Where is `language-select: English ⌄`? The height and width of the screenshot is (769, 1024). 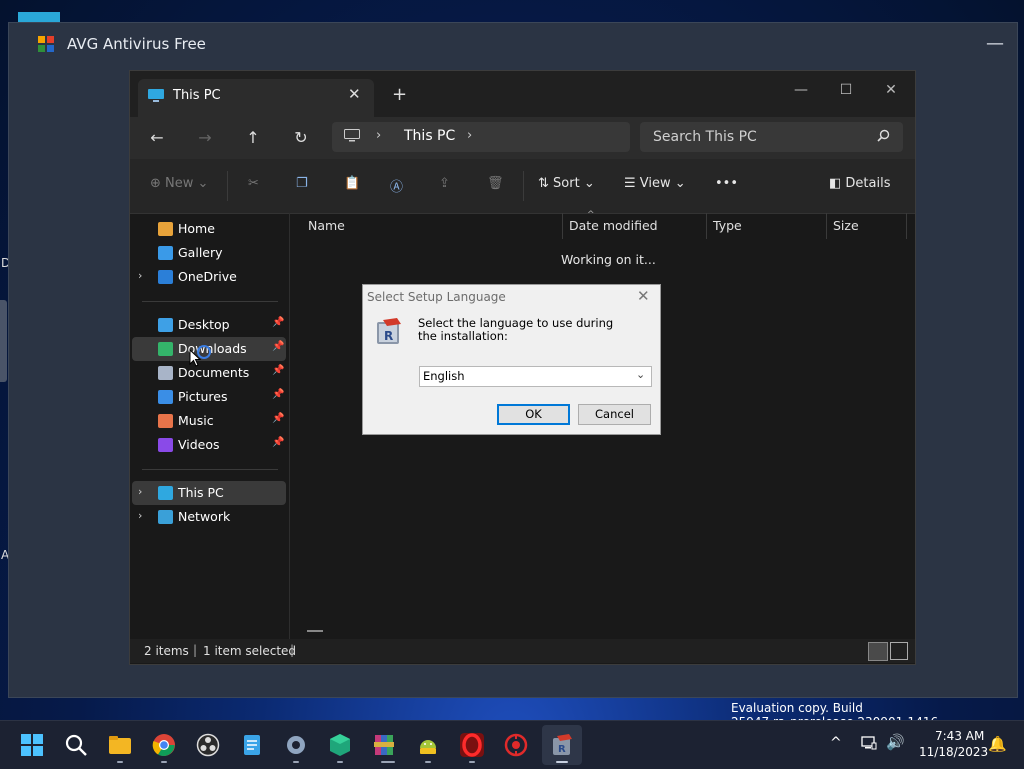
language-select: English ⌄ is located at coordinates (535, 376).